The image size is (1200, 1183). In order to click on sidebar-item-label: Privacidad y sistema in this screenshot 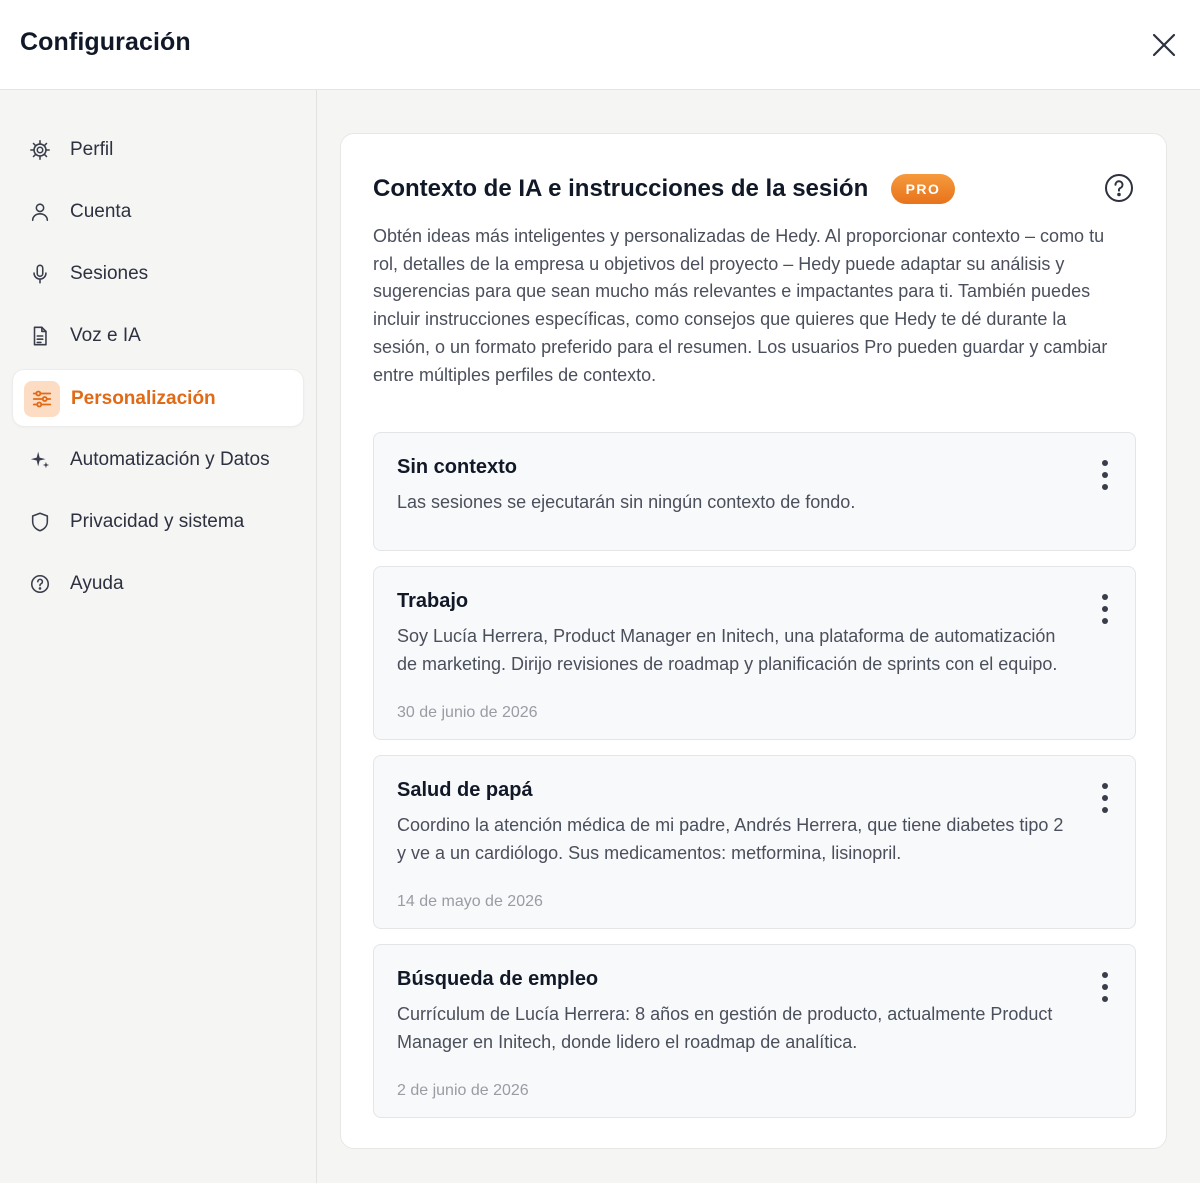, I will do `click(157, 521)`.